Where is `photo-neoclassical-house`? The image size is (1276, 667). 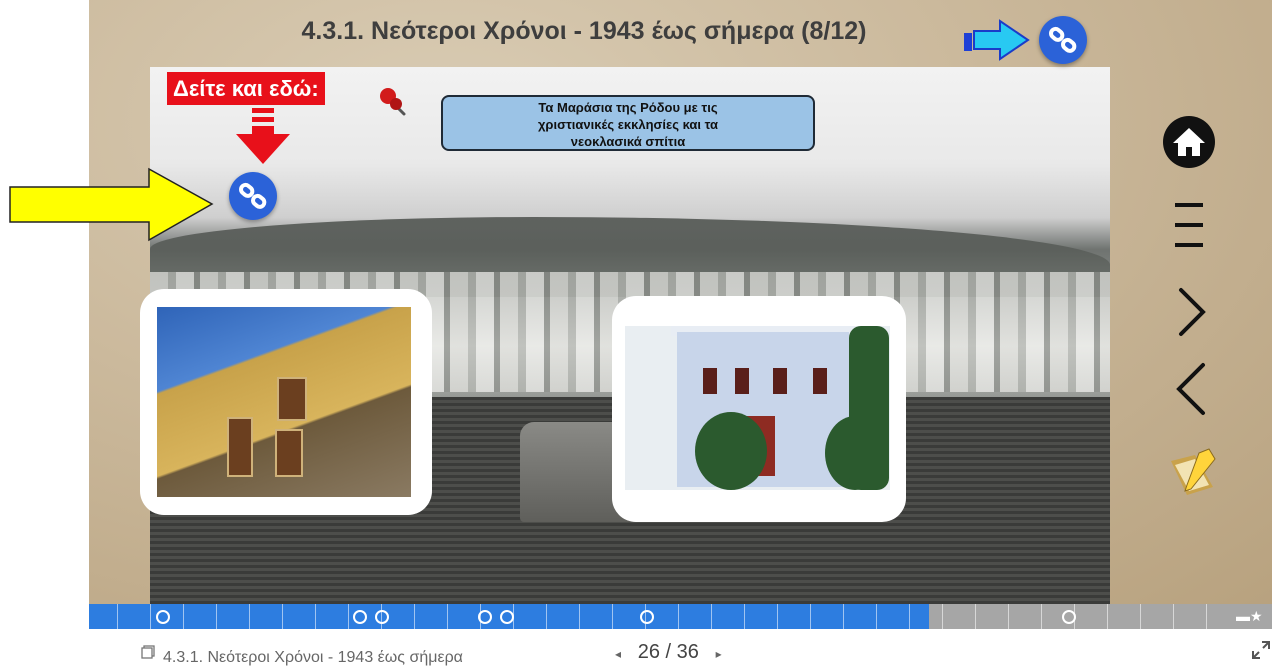
photo-neoclassical-house is located at coordinates (757, 408).